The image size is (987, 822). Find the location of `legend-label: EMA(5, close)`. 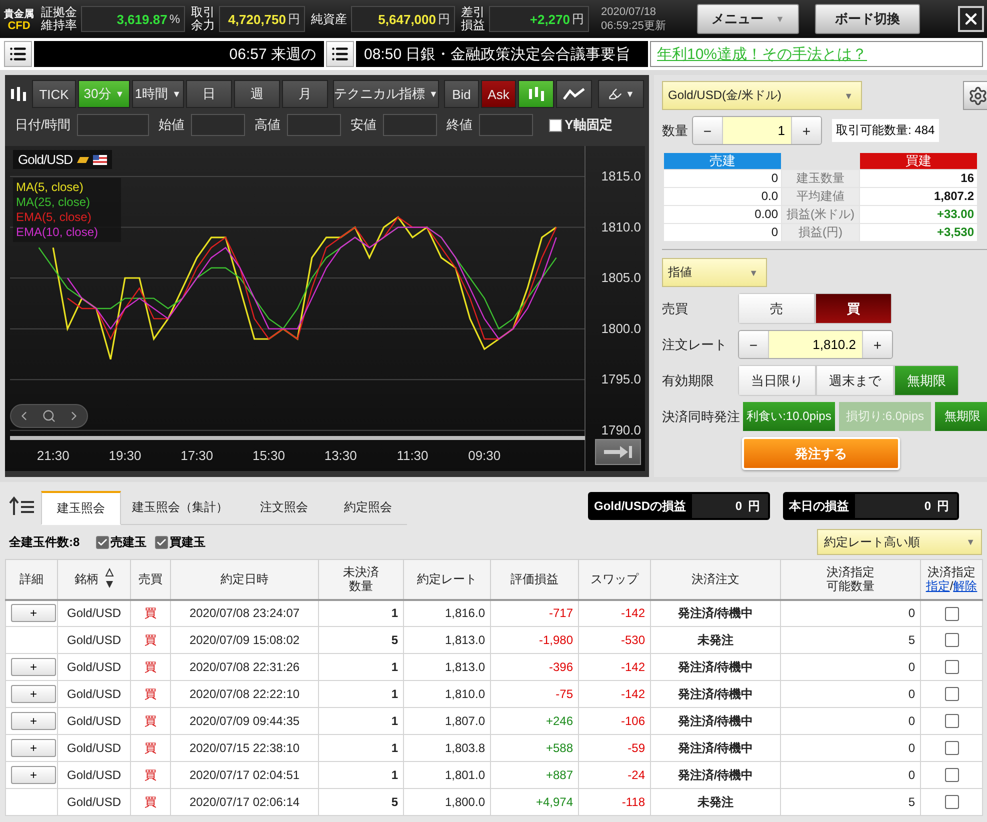

legend-label: EMA(5, close) is located at coordinates (54, 217).